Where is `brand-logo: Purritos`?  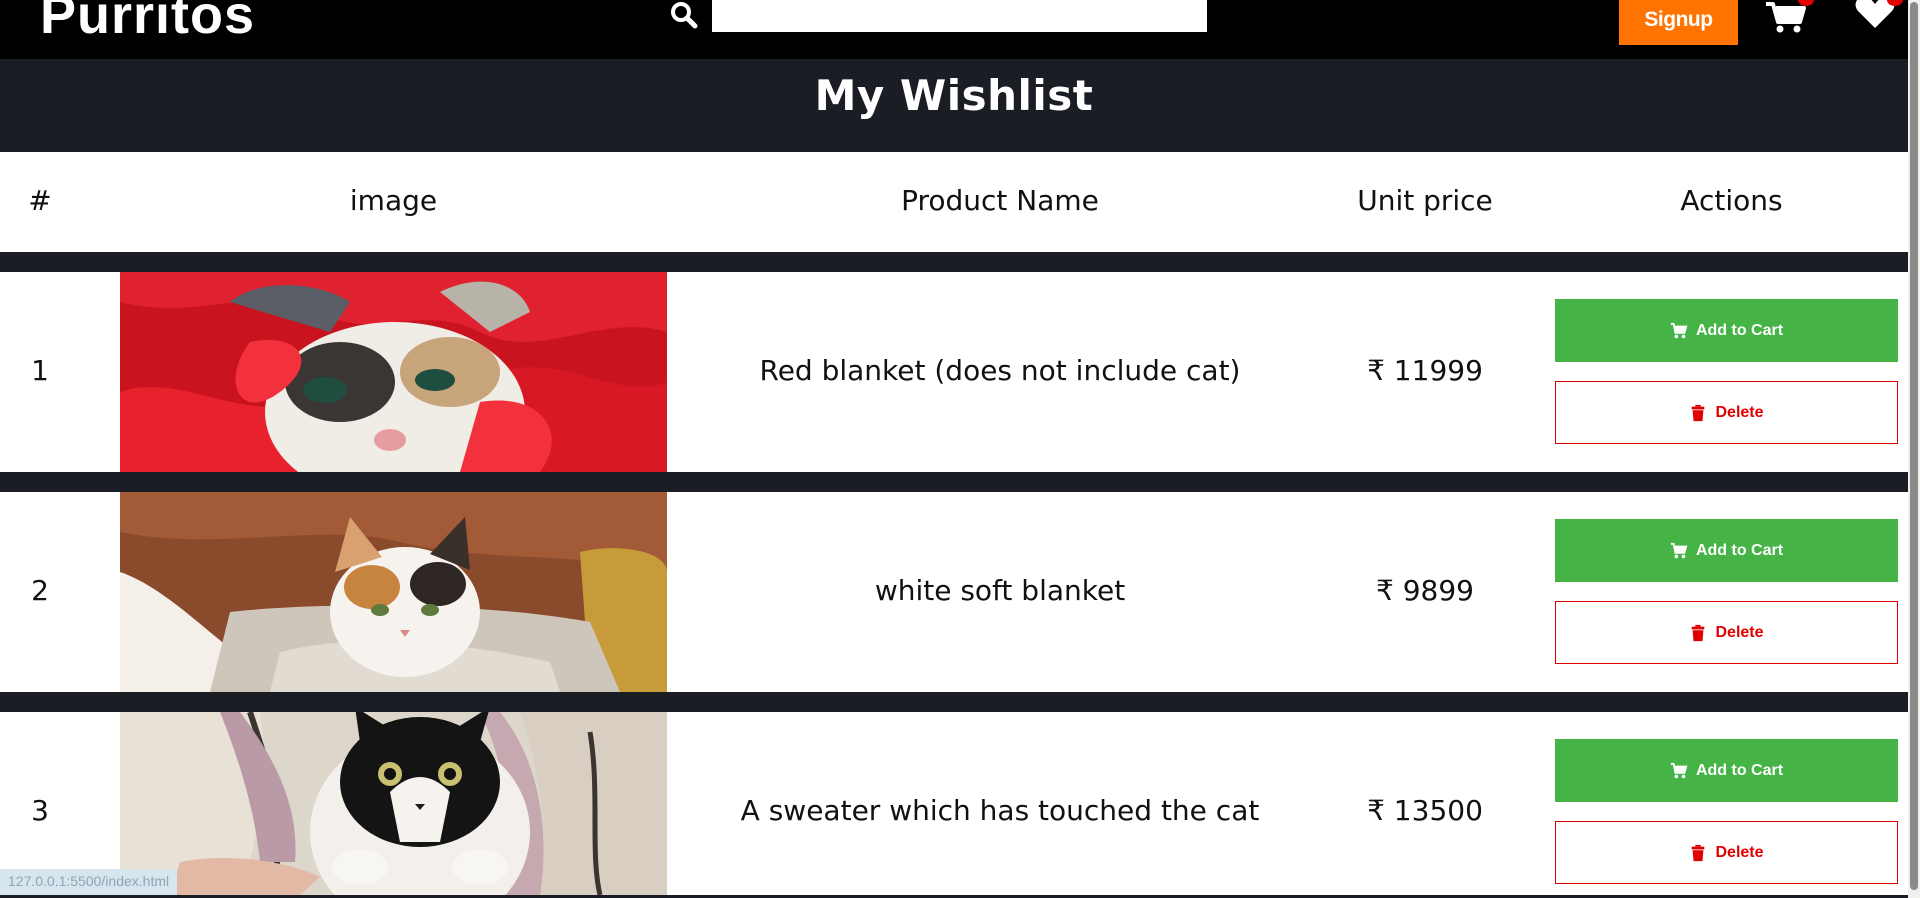 brand-logo: Purritos is located at coordinates (147, 23).